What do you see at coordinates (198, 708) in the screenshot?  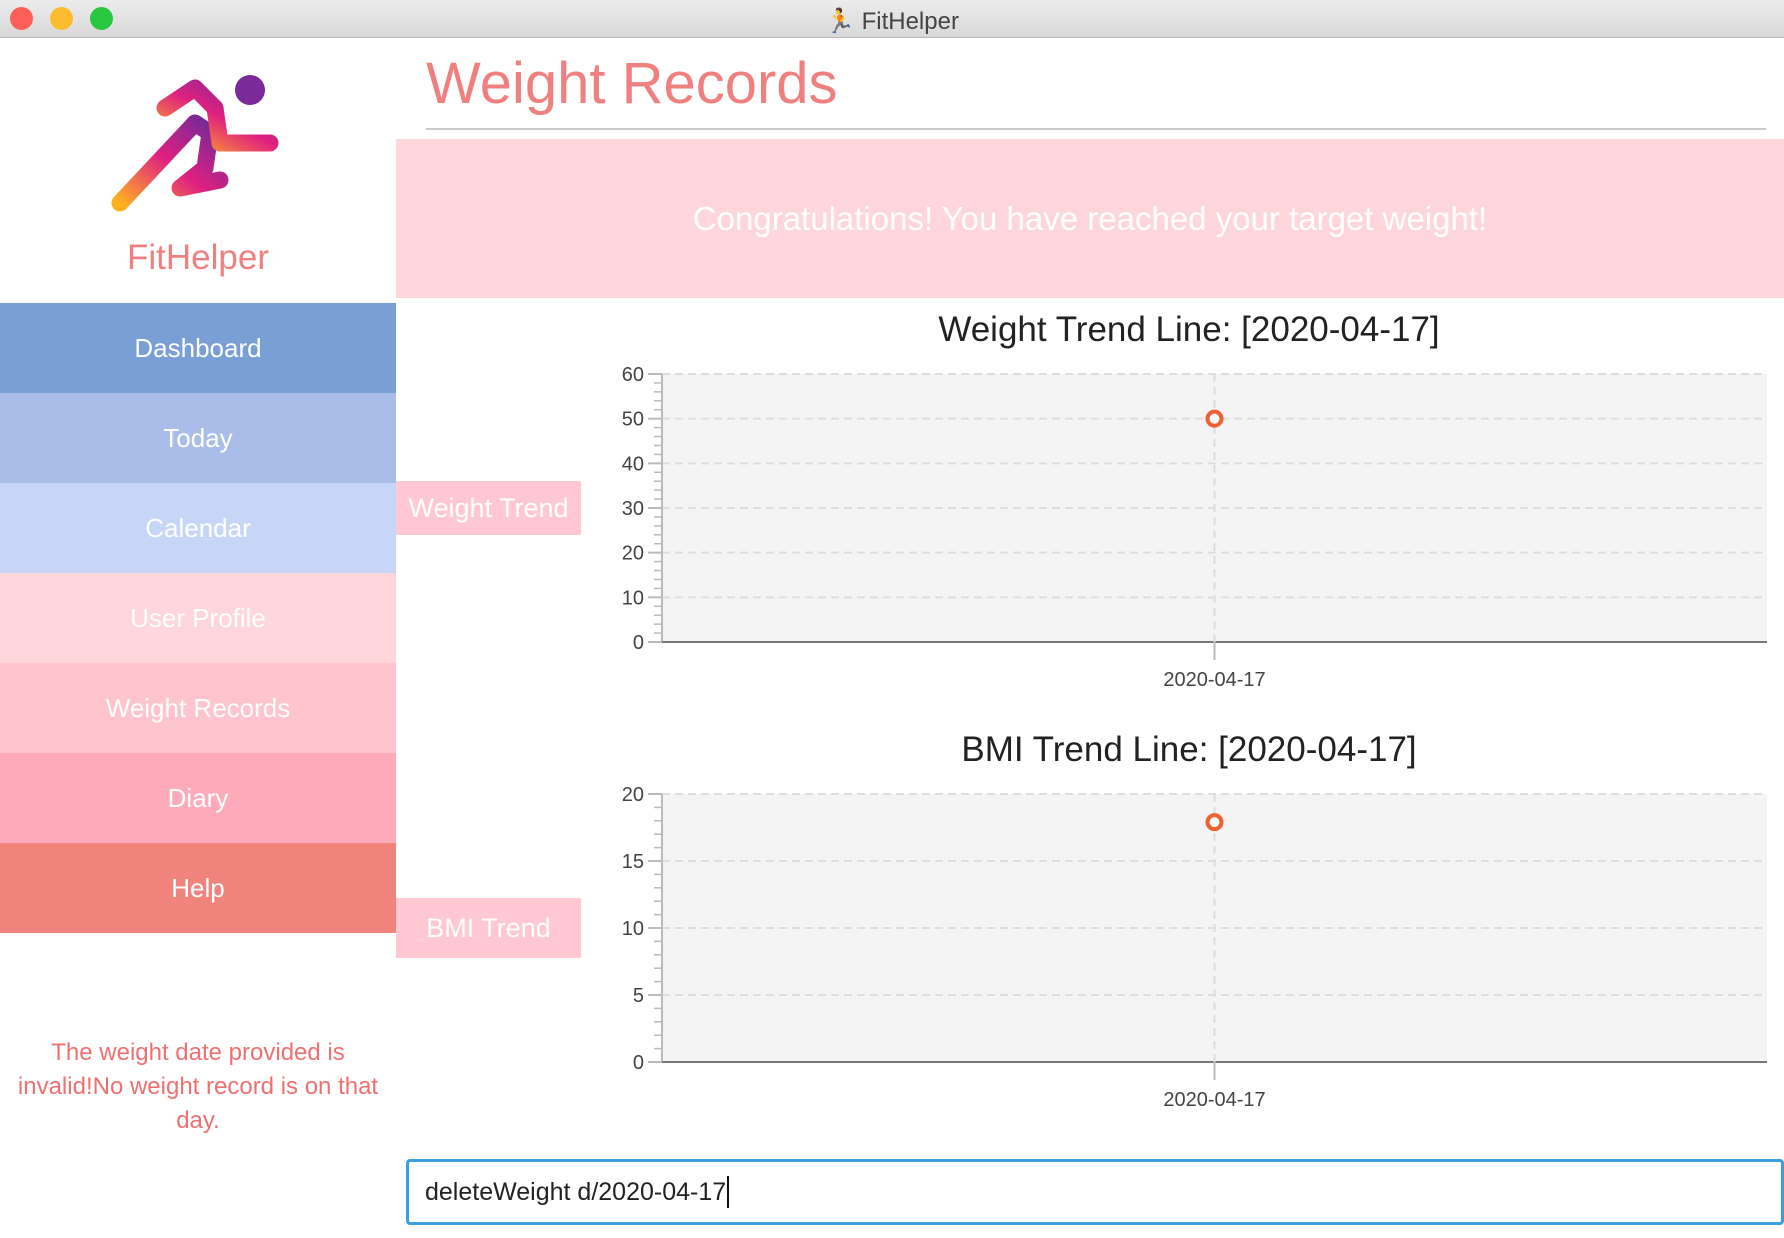 I see `sidebar-item-weight-records: Weight Records` at bounding box center [198, 708].